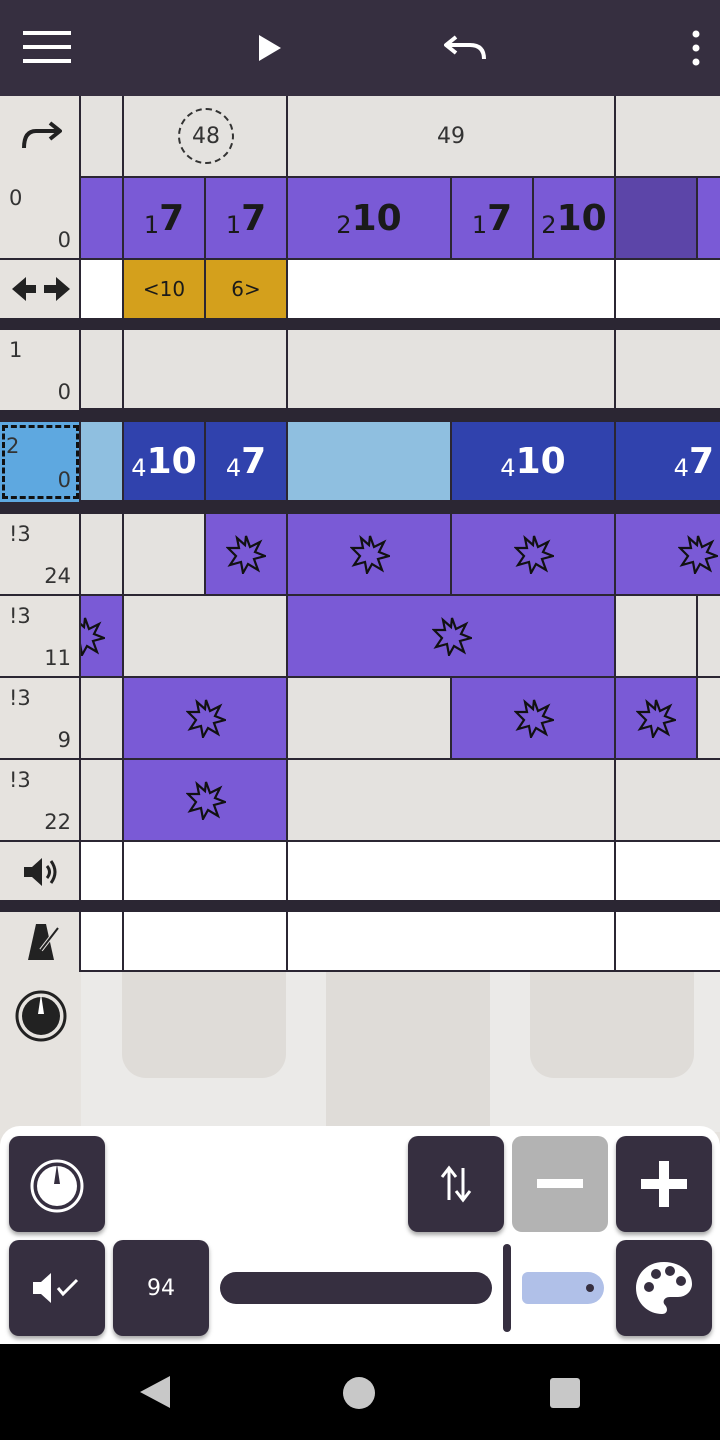 This screenshot has height=1440, width=720. I want to click on redo-row-header, so click(40, 137).